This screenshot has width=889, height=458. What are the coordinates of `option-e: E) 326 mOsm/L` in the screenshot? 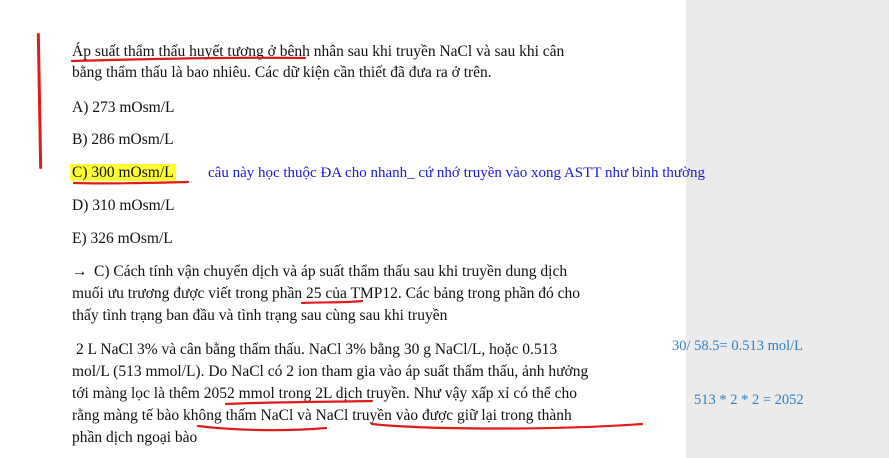 It's located at (122, 238).